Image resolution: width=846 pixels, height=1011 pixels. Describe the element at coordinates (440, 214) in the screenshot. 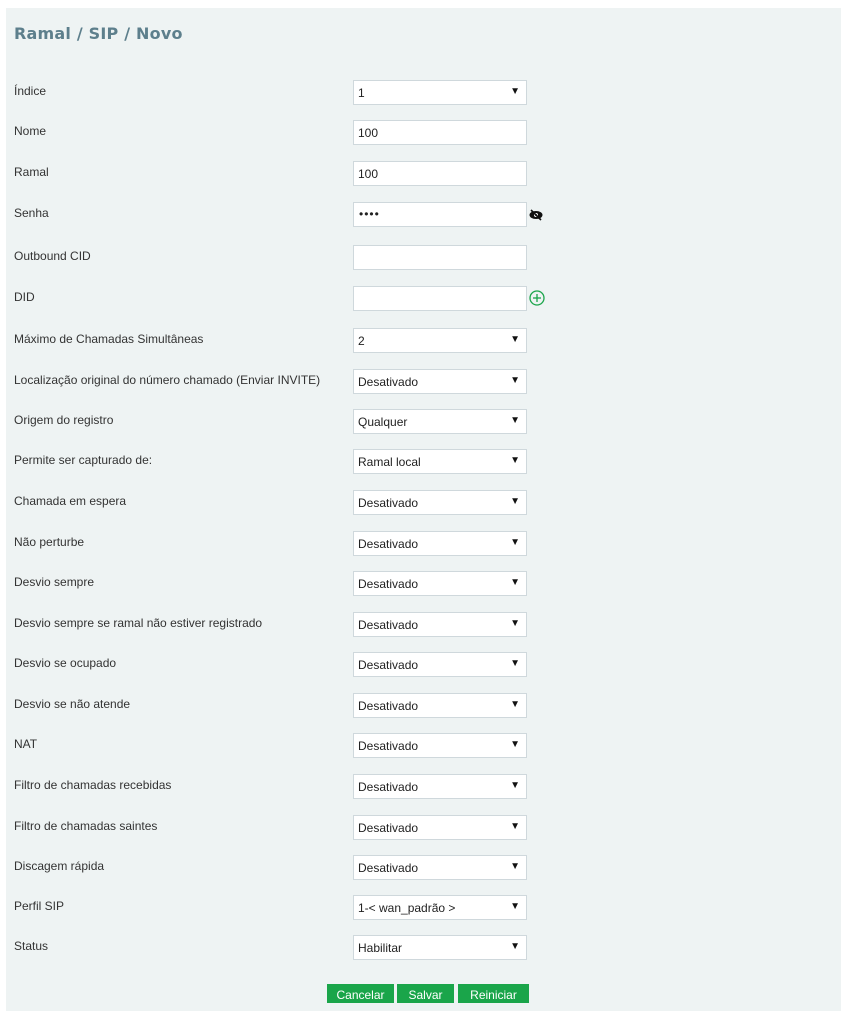

I see `senha-input: ••••` at that location.